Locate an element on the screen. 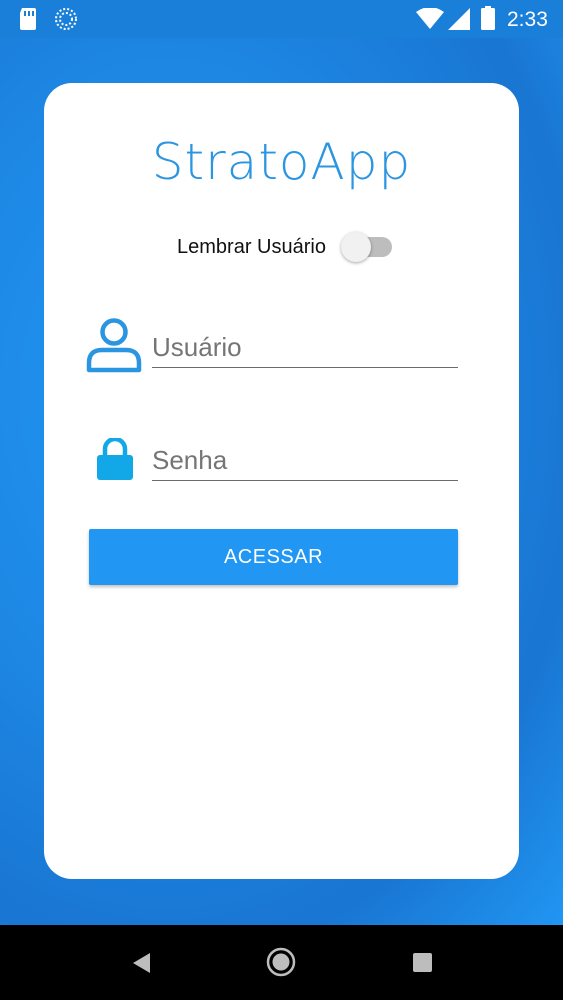 The height and width of the screenshot is (1000, 563). navigation-bar is located at coordinates (281, 962).